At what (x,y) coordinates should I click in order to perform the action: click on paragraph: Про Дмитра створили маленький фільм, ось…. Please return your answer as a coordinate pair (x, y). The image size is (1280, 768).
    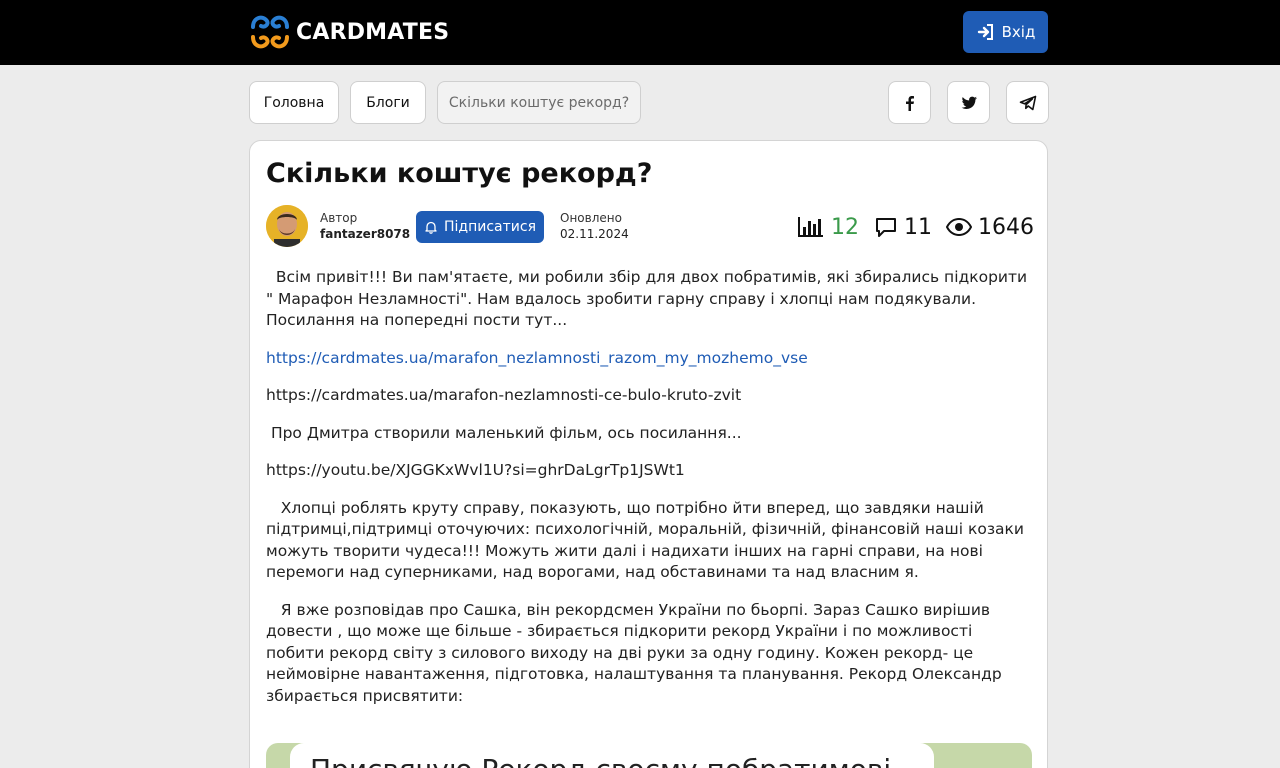
    Looking at the image, I should click on (504, 432).